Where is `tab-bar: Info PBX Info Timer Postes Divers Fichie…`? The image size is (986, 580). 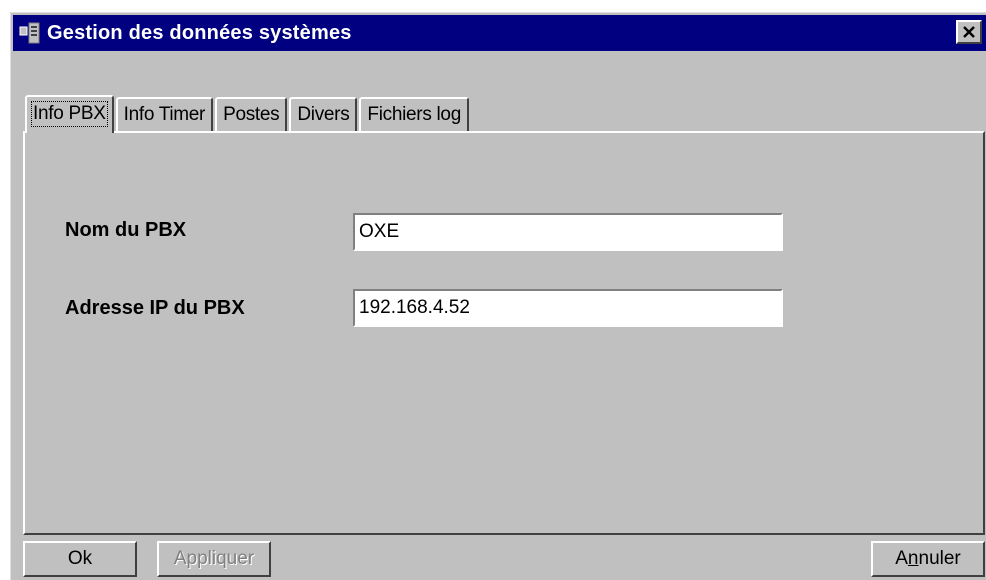
tab-bar: Info PBX Info Timer Postes Divers Fichie… is located at coordinates (248, 112).